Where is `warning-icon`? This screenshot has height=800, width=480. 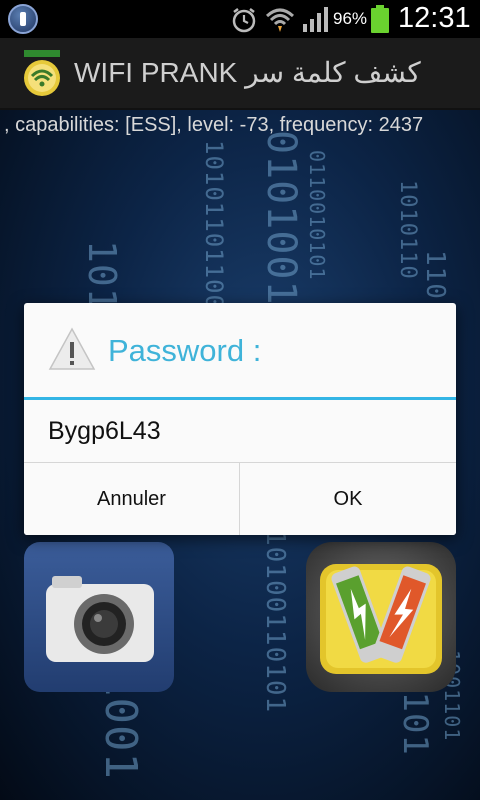
warning-icon is located at coordinates (72, 348).